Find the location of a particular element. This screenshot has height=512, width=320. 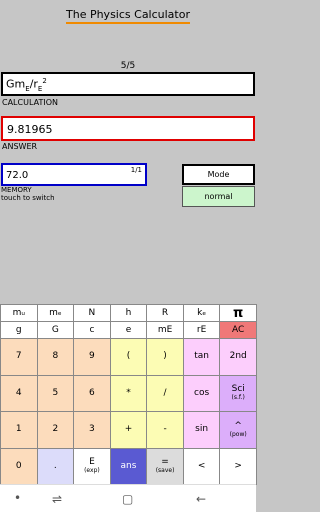

key-label: ^ is located at coordinates (238, 425).